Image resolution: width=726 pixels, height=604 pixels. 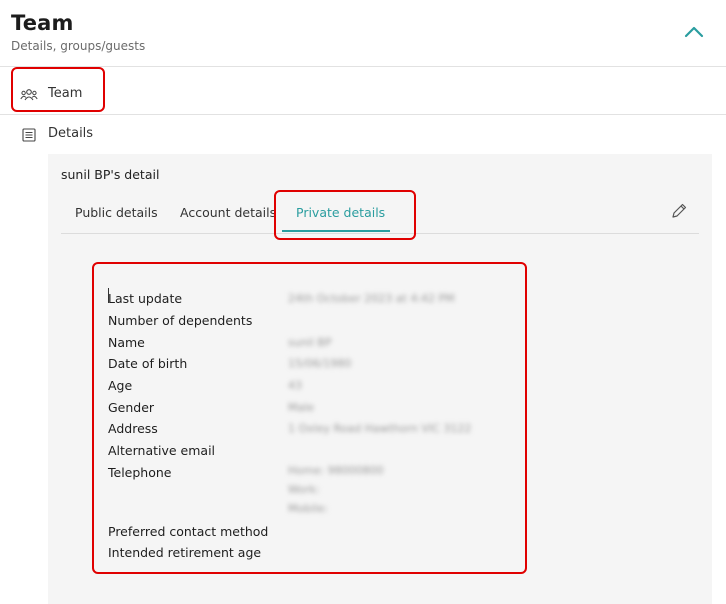 I want to click on field-label-gender: Gender, so click(x=131, y=407).